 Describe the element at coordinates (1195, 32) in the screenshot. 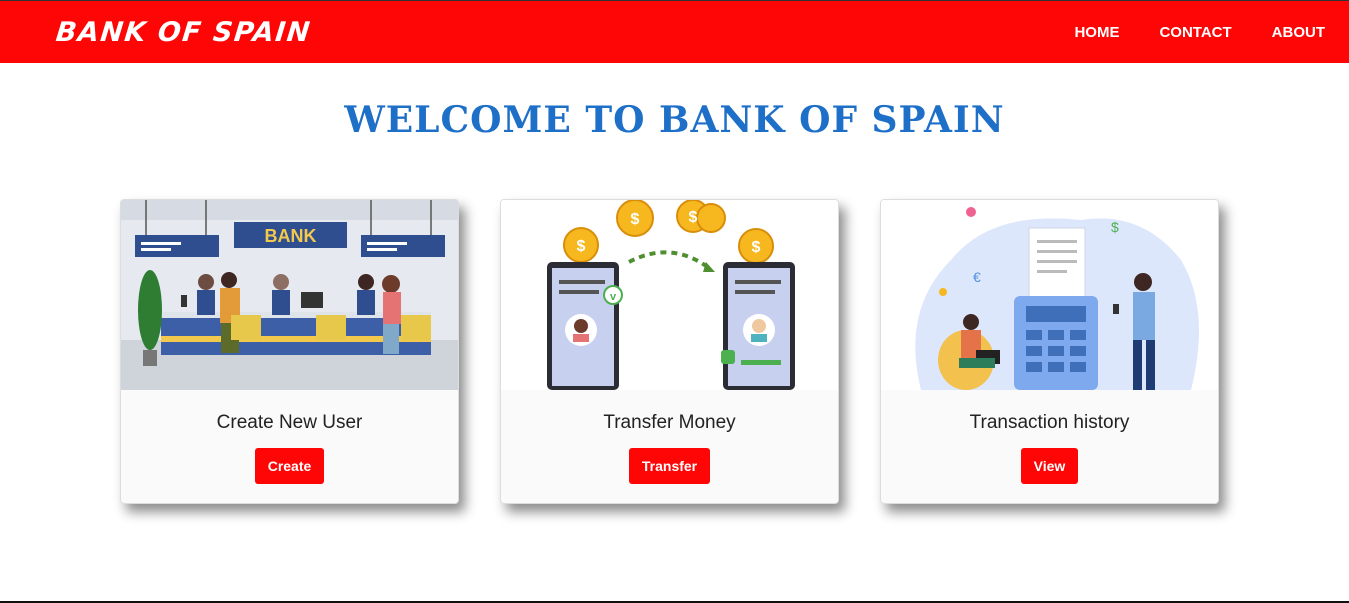

I see `nav-contact-link: CONTACT` at that location.